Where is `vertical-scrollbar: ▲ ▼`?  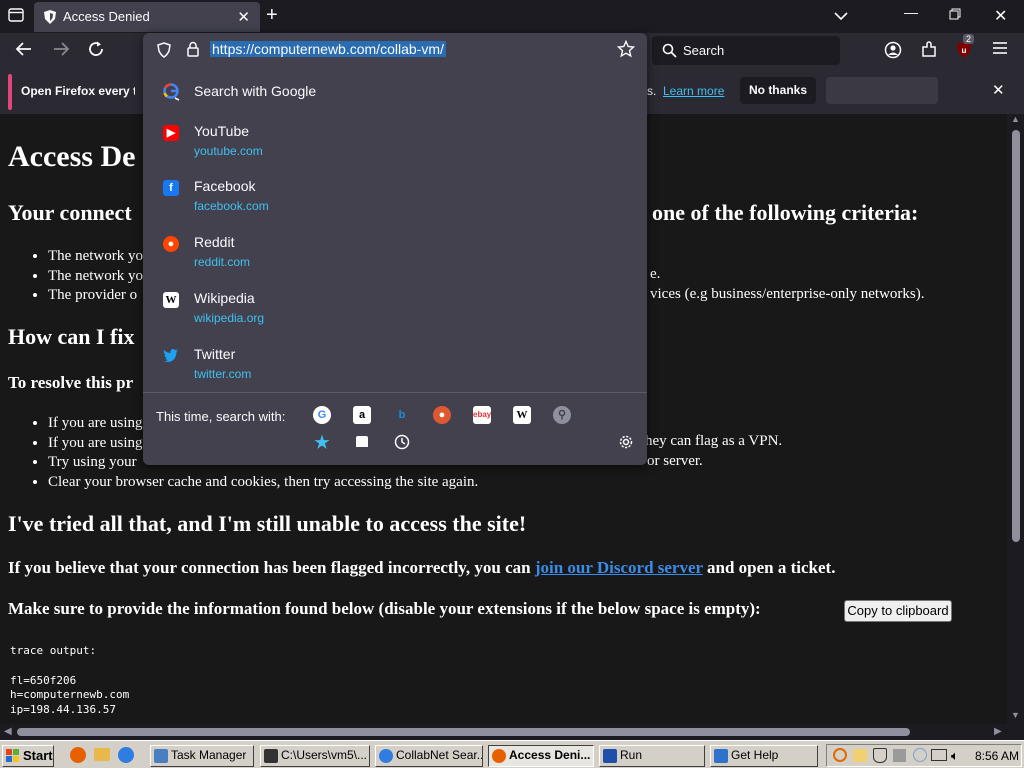
vertical-scrollbar: ▲ ▼ is located at coordinates (1015, 419).